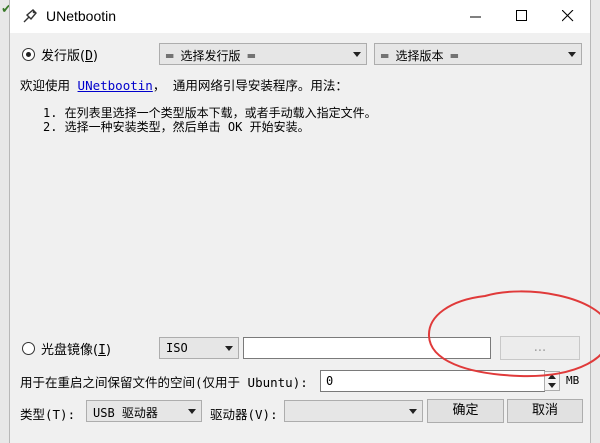  What do you see at coordinates (300, 16) in the screenshot?
I see `title-bar: UNetbootin` at bounding box center [300, 16].